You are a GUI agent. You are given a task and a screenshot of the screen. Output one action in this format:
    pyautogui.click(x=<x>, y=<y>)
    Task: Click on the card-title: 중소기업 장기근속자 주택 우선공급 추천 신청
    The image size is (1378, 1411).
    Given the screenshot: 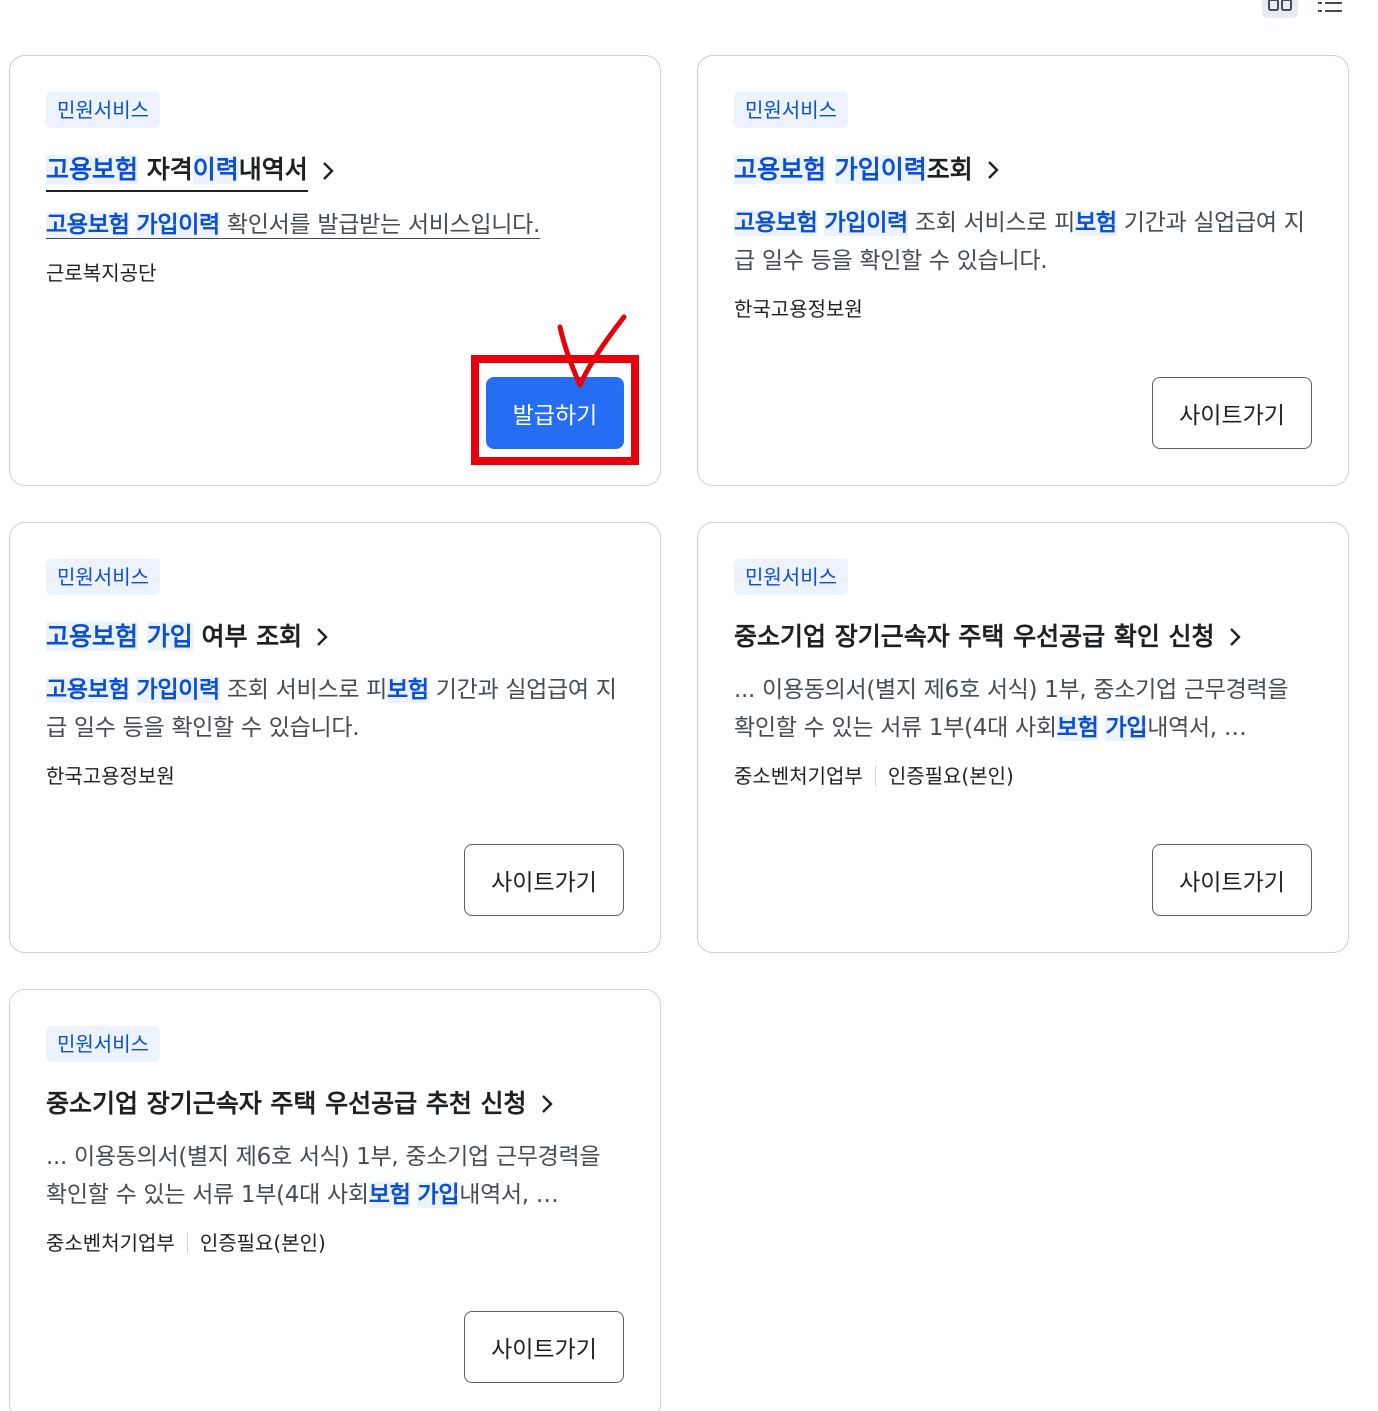 What is the action you would take?
    pyautogui.click(x=335, y=1104)
    